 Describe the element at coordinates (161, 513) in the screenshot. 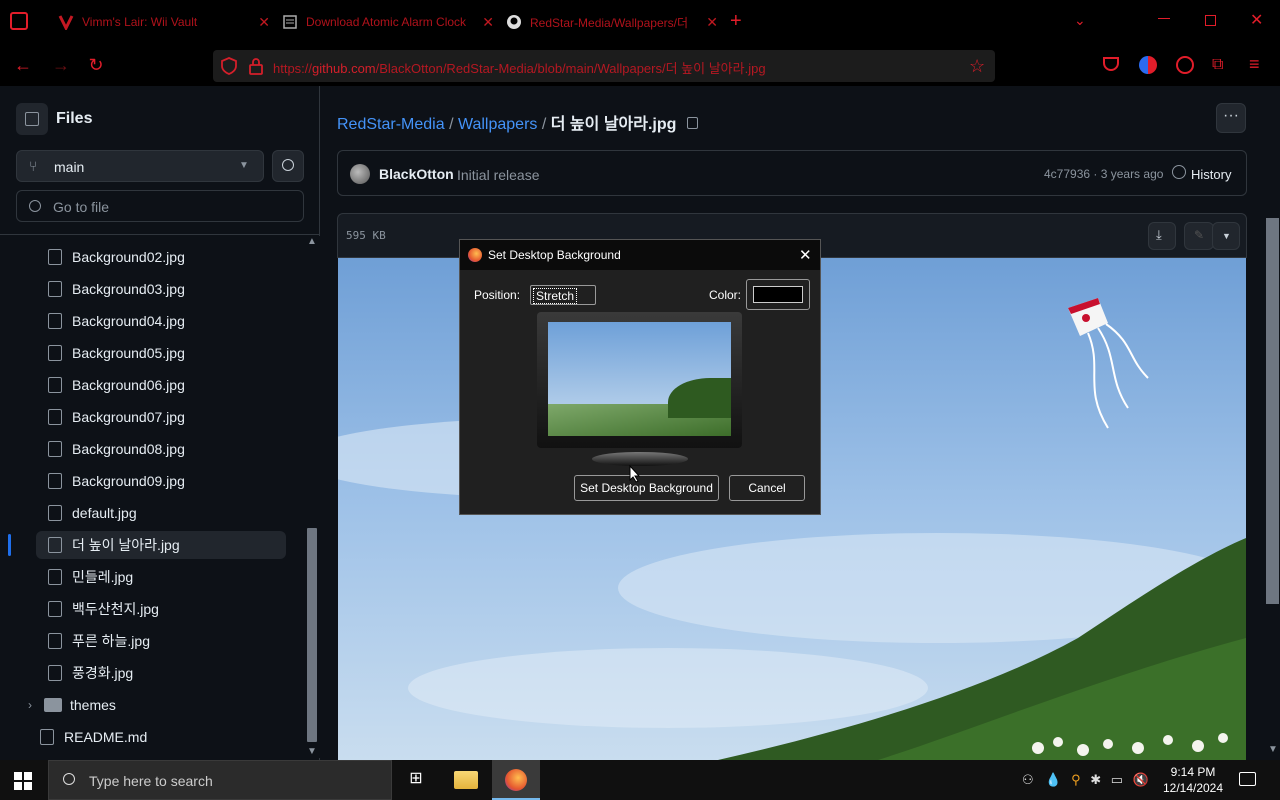

I see `file-row: default.jpg` at that location.